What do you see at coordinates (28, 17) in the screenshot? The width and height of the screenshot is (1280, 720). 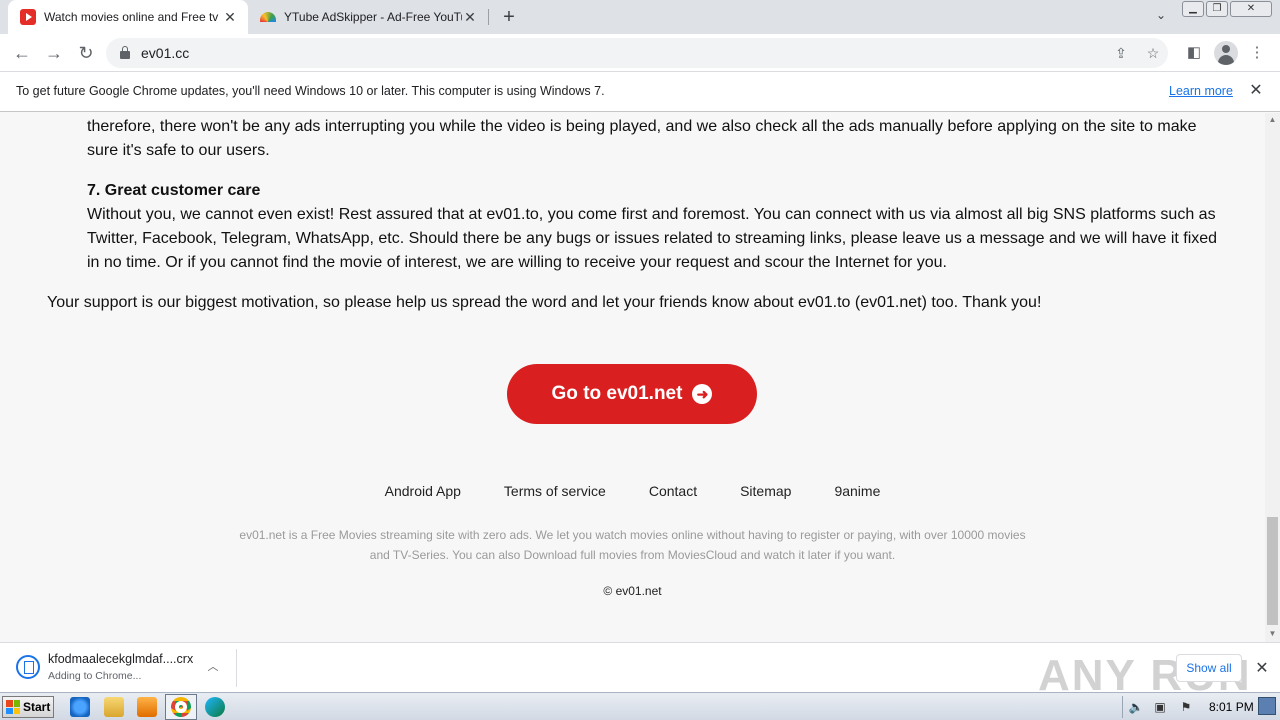 I see `youtube-icon` at bounding box center [28, 17].